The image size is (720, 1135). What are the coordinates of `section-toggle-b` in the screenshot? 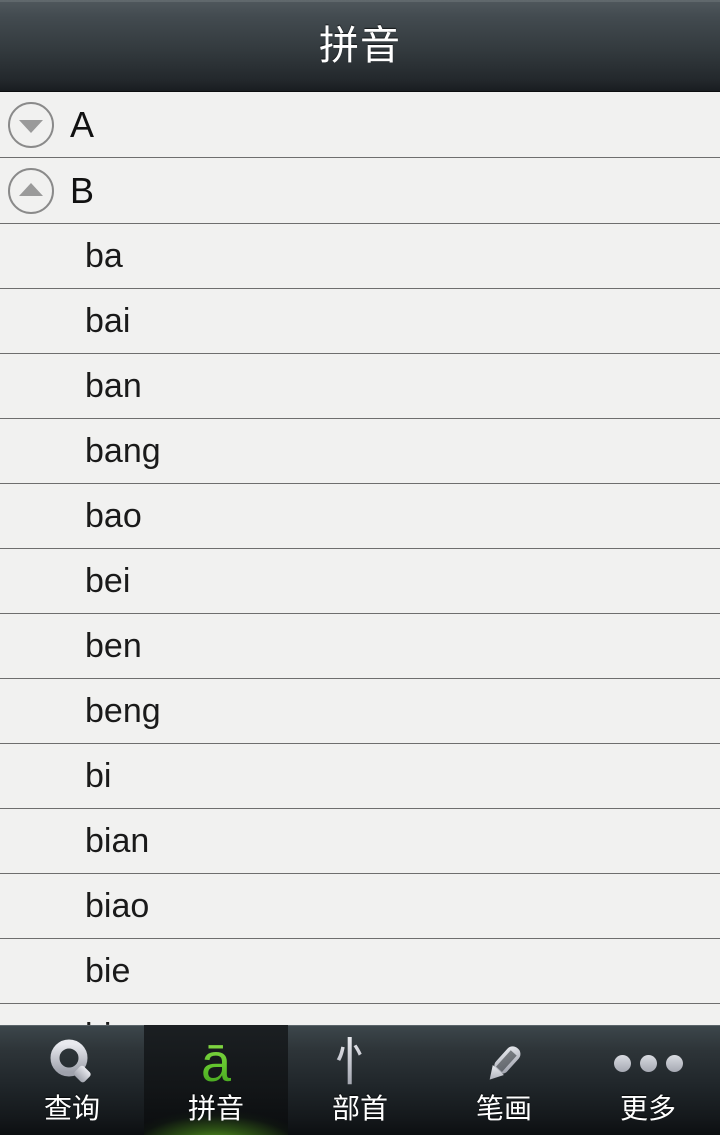 It's located at (31, 190).